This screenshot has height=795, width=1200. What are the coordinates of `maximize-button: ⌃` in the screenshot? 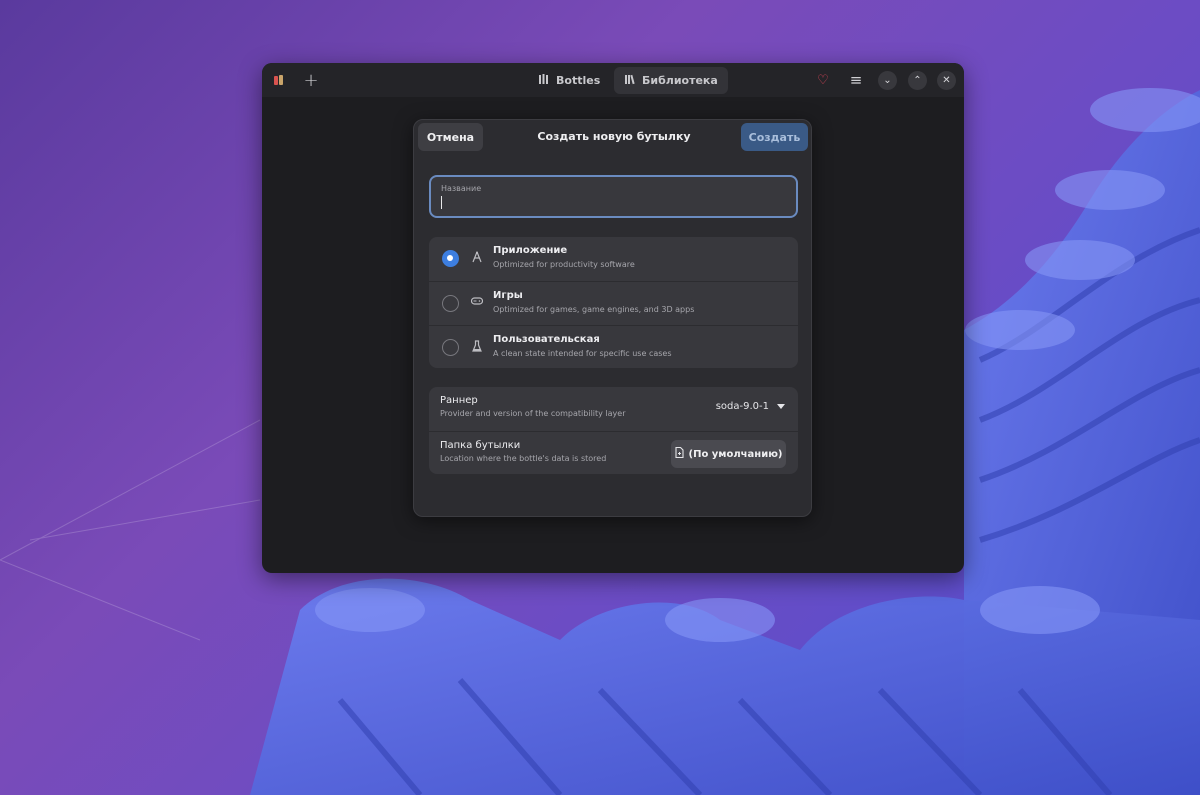 It's located at (917, 80).